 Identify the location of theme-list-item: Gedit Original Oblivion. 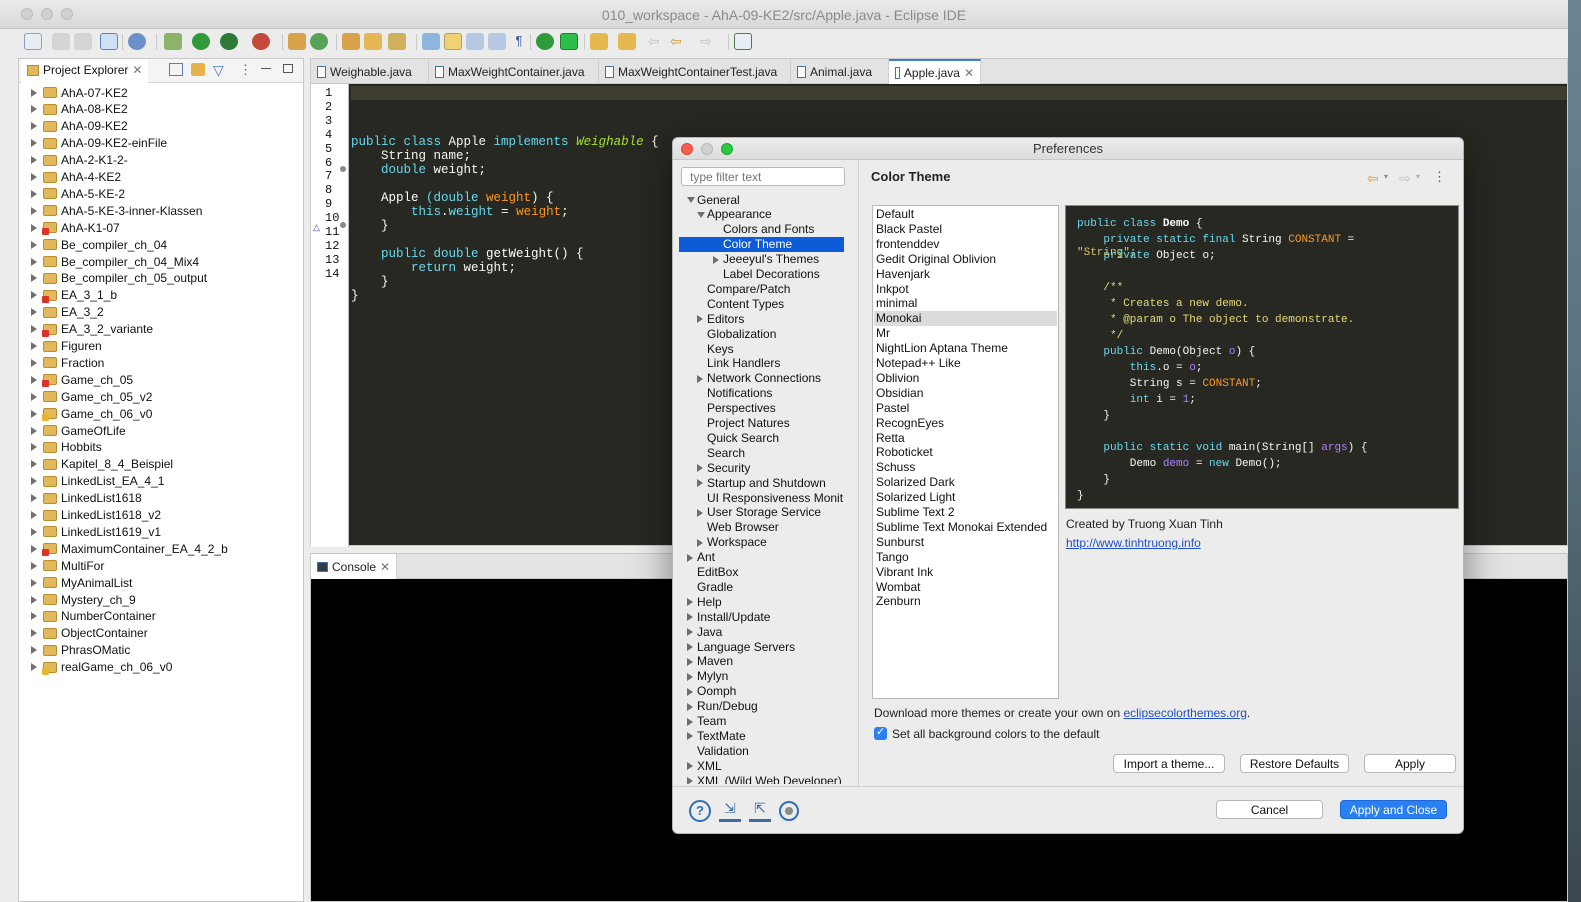
(965, 259).